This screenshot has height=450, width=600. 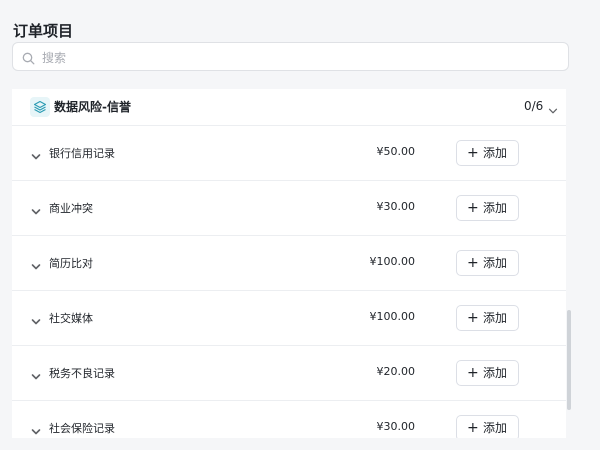 I want to click on list-item: 商业冲突 ¥30.00 + 添加, so click(x=289, y=208).